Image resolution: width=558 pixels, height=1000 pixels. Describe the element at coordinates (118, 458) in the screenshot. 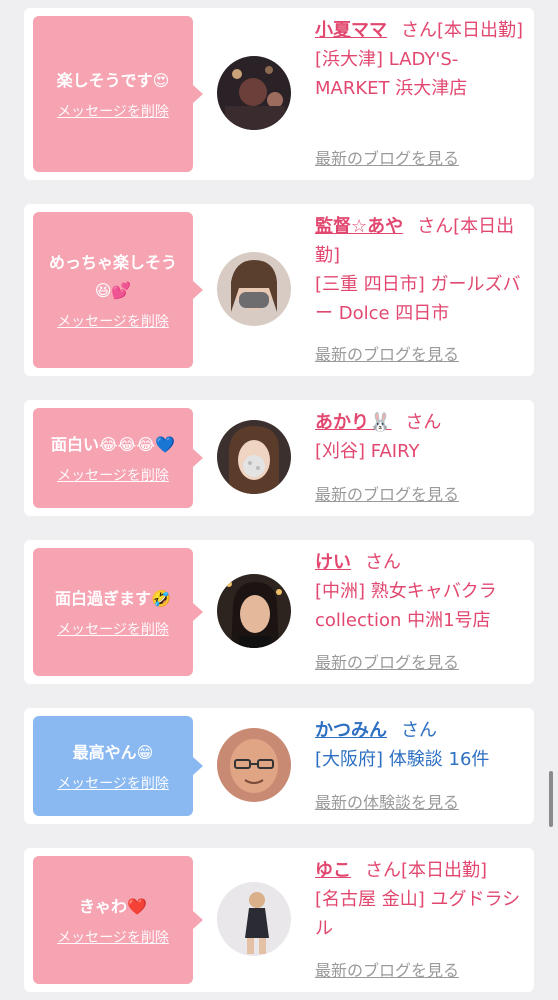

I see `message-bubble: 面白い😂😂😂💙 メッセージを削除` at that location.